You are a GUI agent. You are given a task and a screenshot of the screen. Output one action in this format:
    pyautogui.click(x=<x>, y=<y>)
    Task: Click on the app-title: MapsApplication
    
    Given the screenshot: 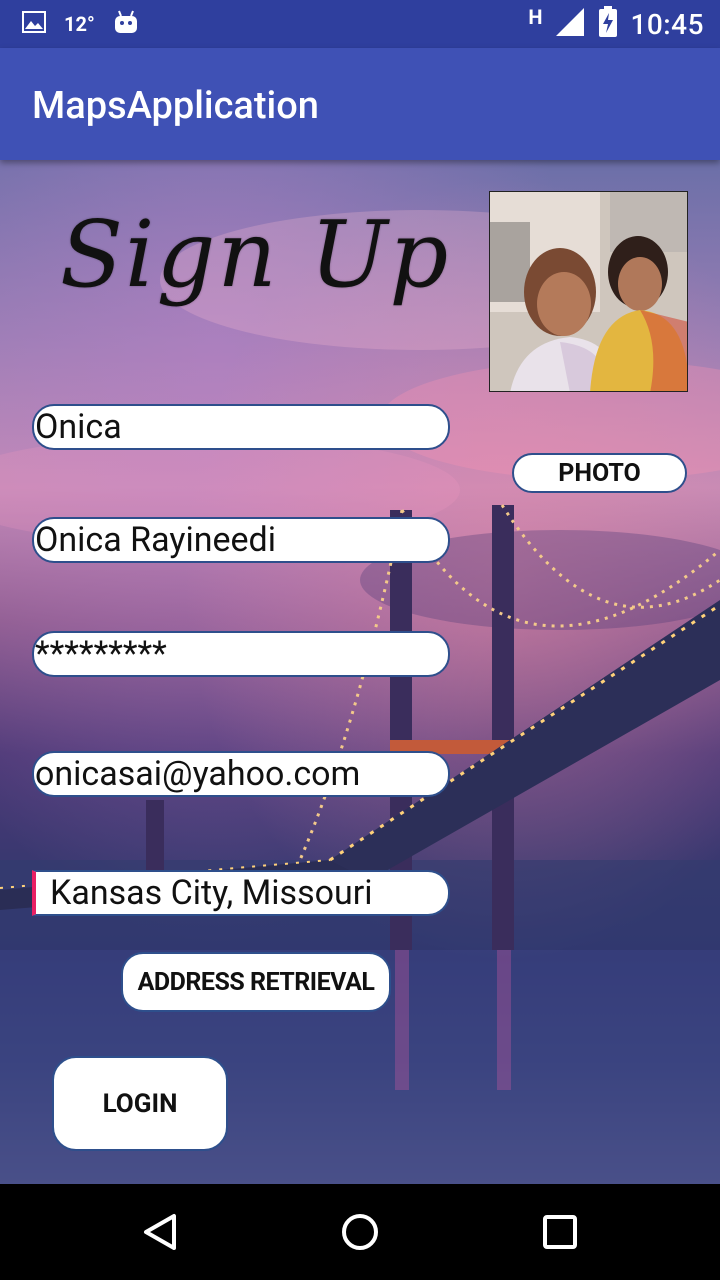 What is the action you would take?
    pyautogui.click(x=175, y=106)
    